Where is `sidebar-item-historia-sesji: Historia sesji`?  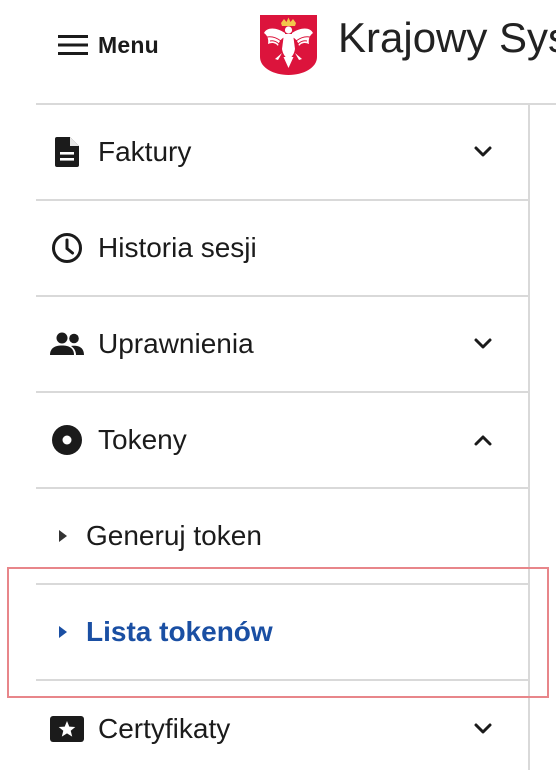 sidebar-item-historia-sesji: Historia sesji is located at coordinates (282, 249).